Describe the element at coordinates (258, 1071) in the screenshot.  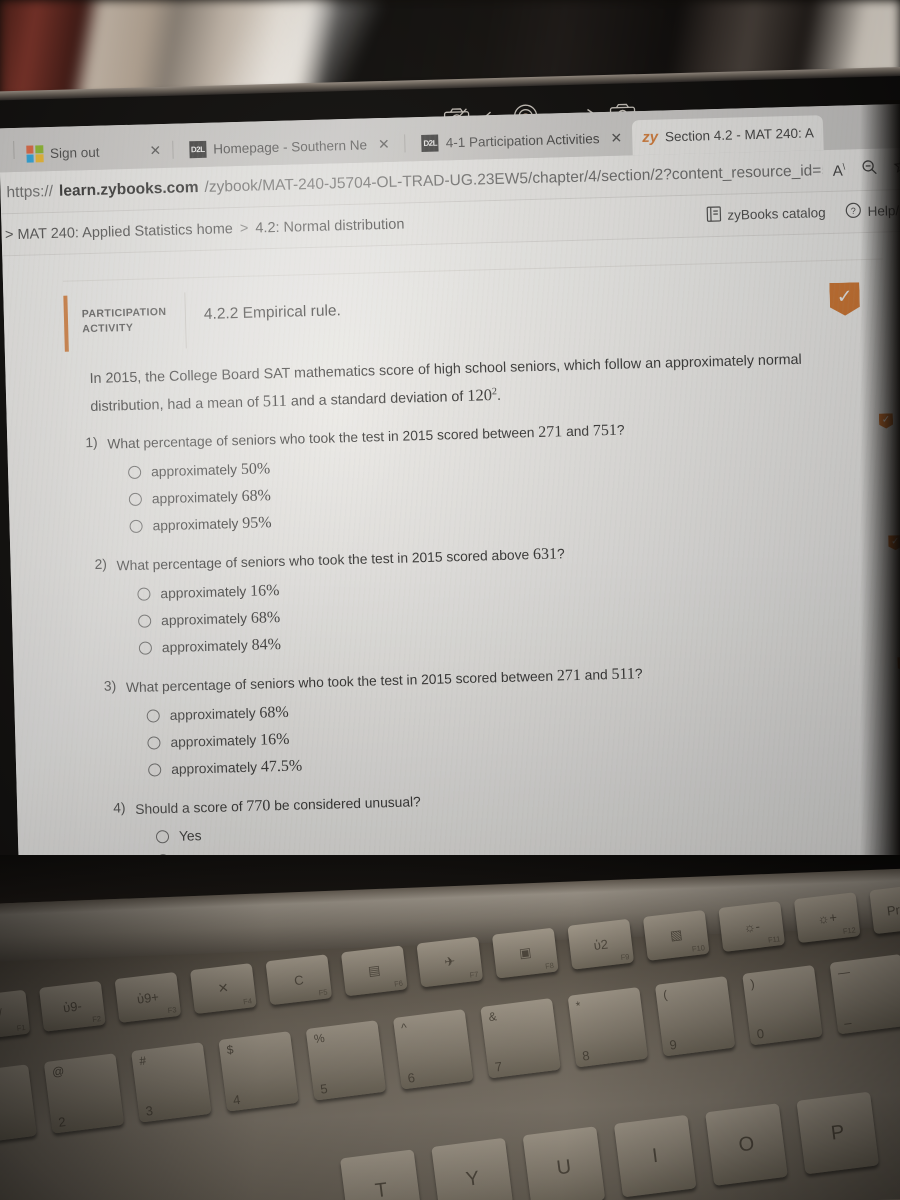
I see `key-4: $4` at that location.